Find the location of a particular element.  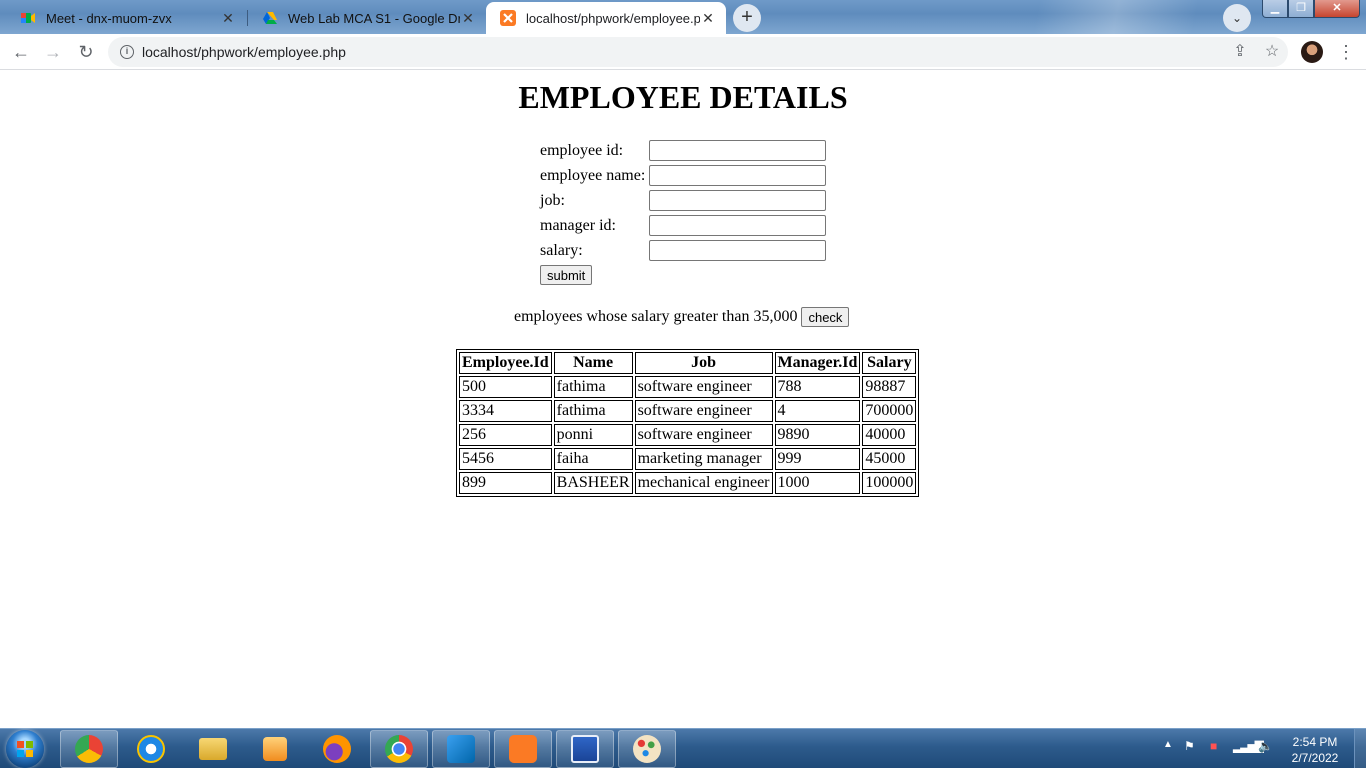

taskbar-xampp is located at coordinates (523, 749).